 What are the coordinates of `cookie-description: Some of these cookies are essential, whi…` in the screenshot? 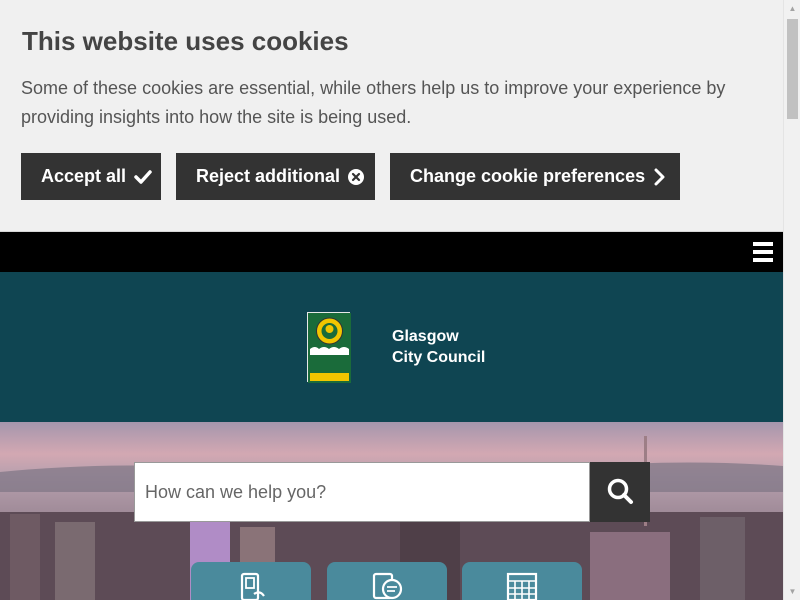 It's located at (373, 102).